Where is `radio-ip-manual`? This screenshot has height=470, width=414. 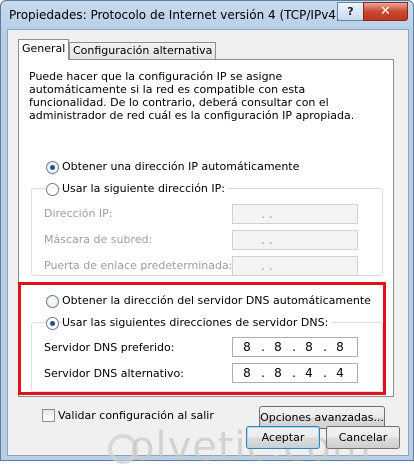 radio-ip-manual is located at coordinates (52, 189).